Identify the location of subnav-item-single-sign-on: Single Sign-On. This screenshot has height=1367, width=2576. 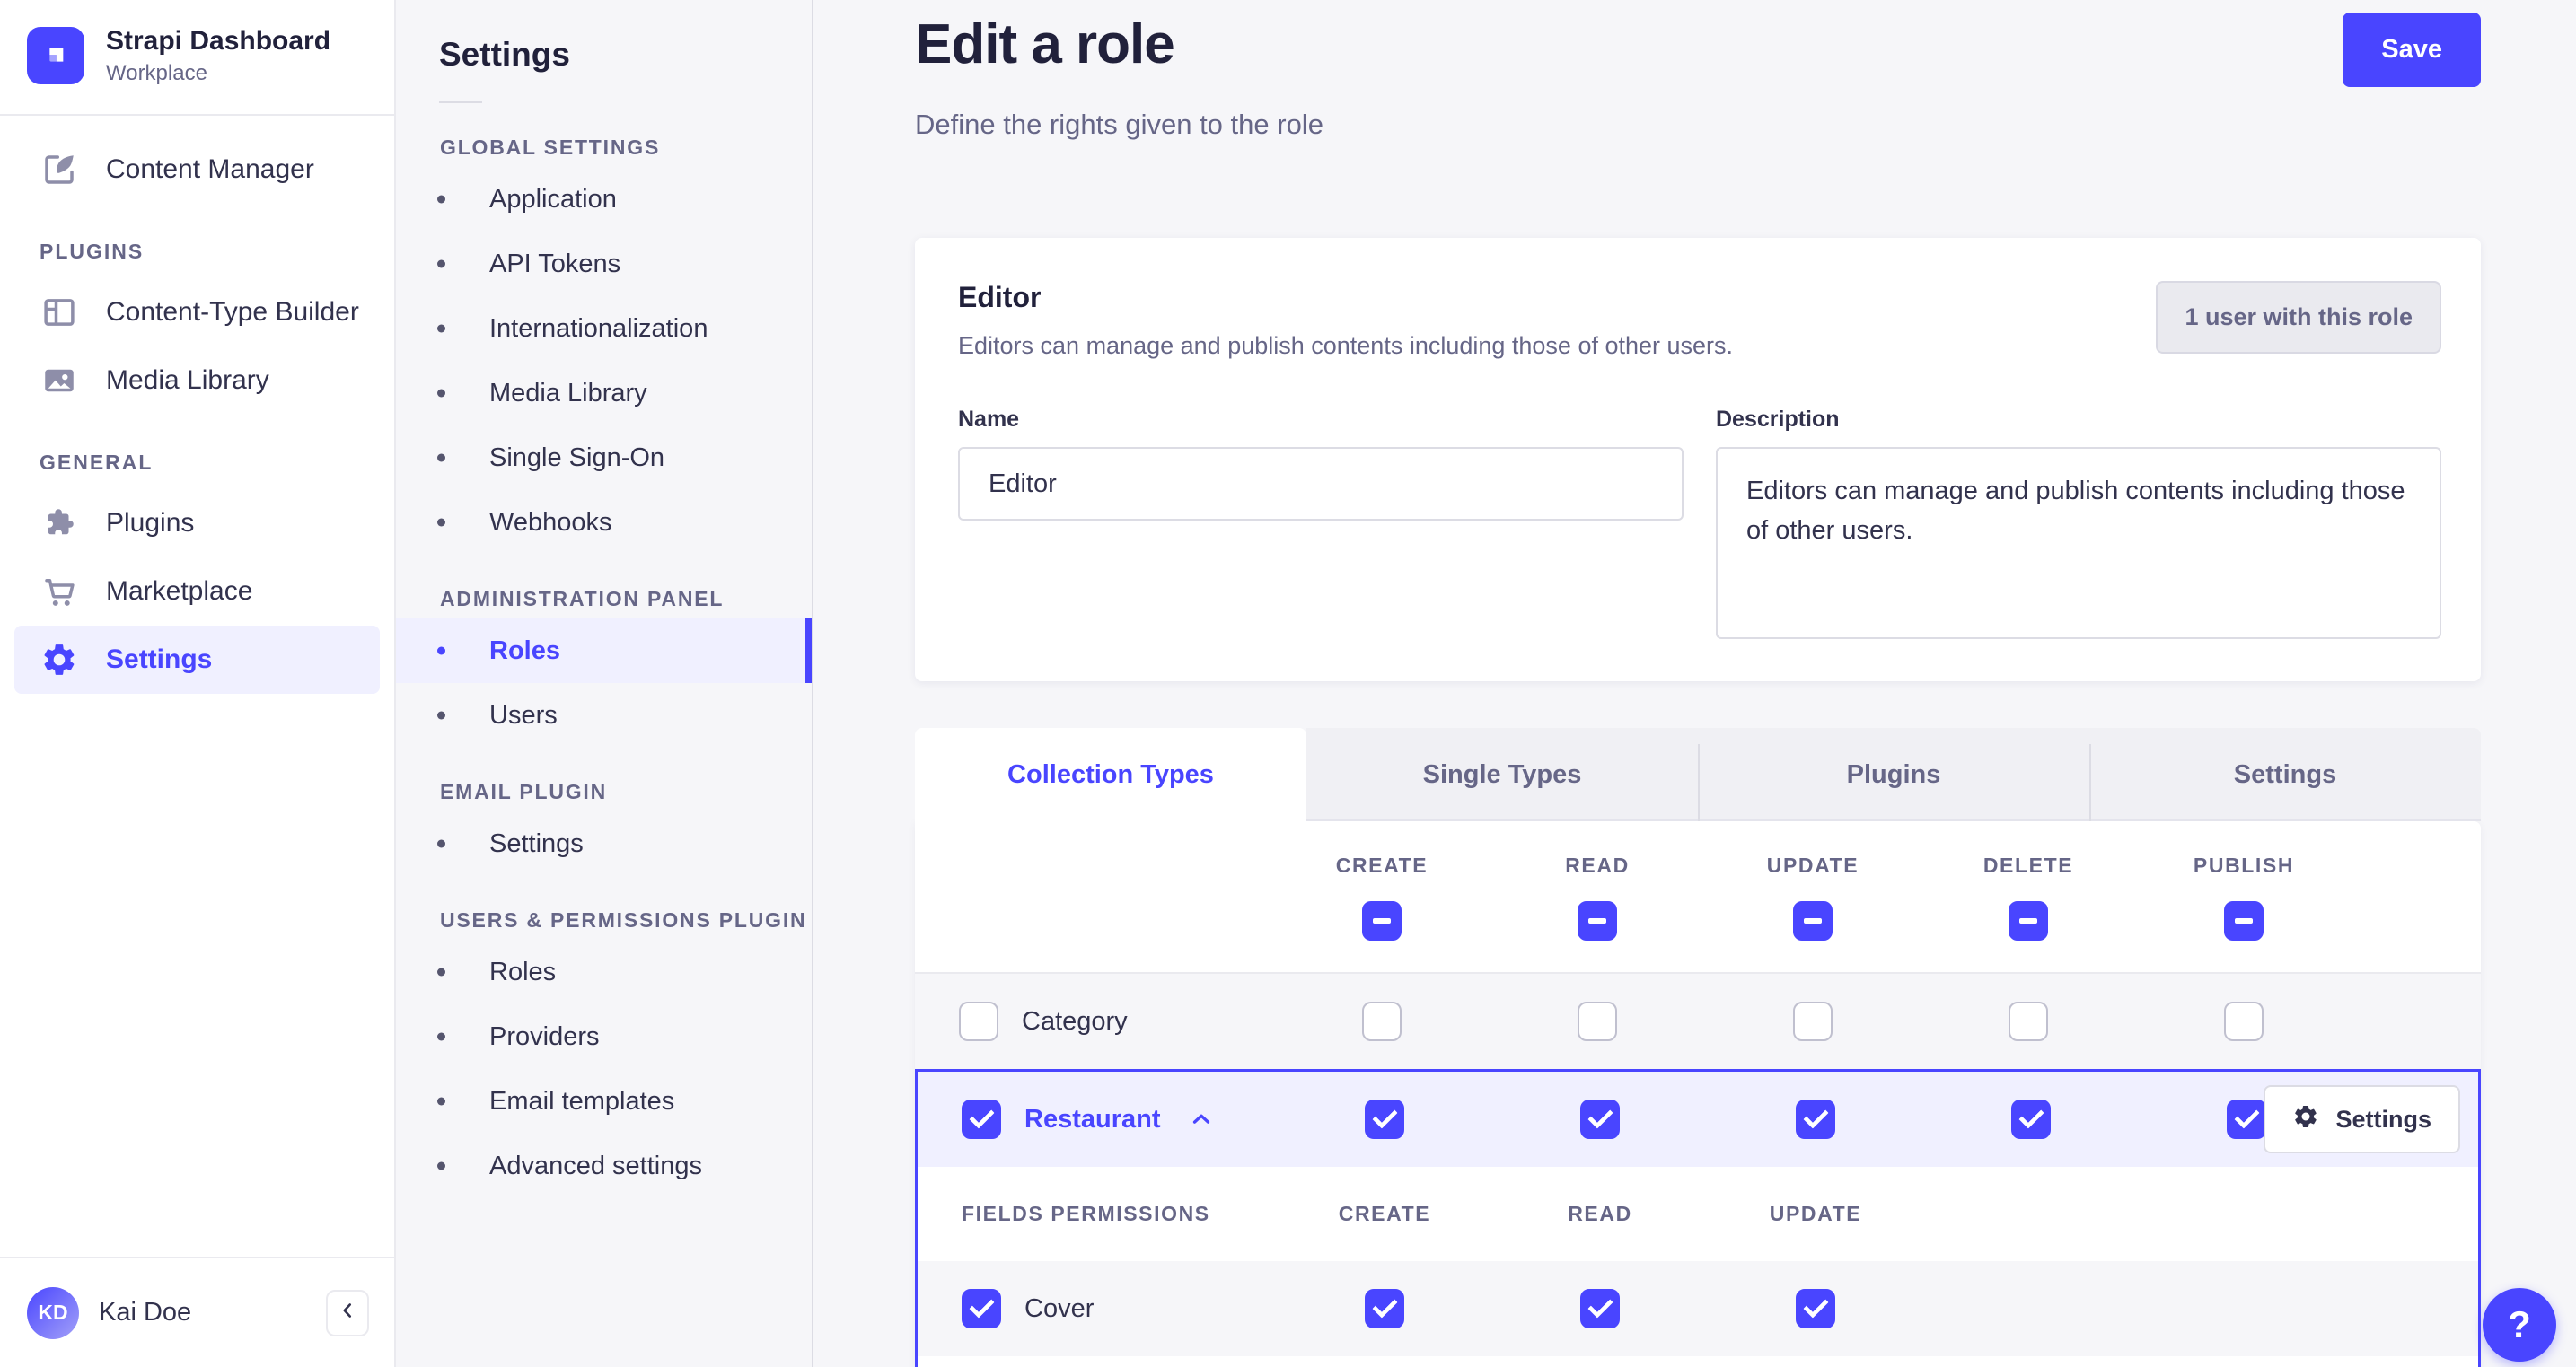
(604, 457).